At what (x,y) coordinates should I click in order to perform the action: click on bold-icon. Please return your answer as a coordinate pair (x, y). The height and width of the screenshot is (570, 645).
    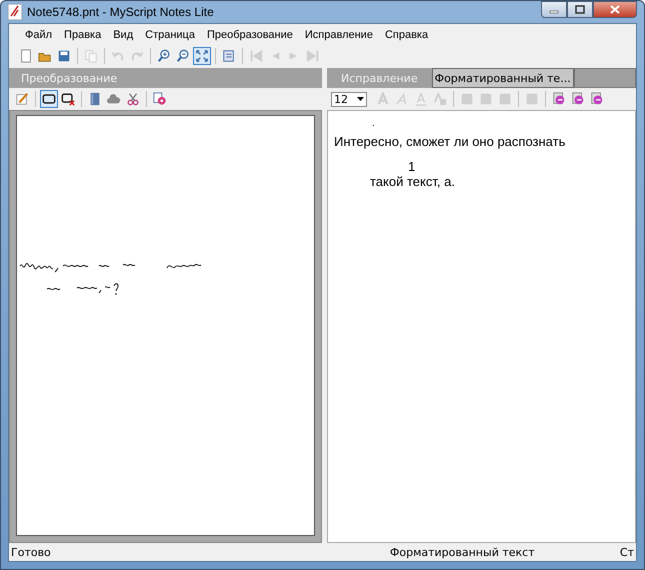
    Looking at the image, I should click on (383, 99).